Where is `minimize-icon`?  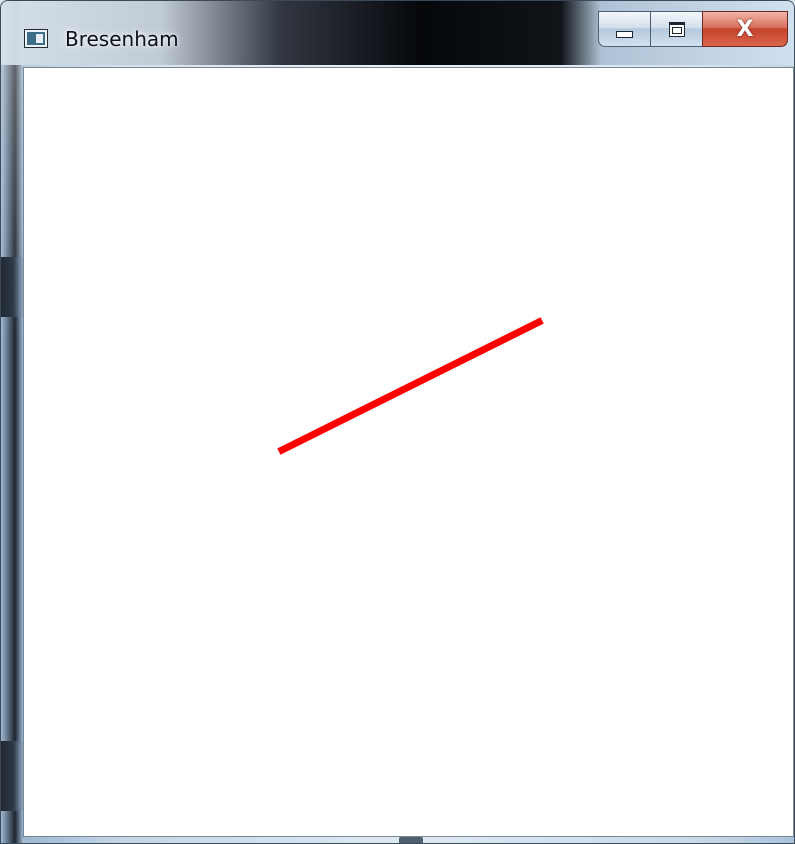
minimize-icon is located at coordinates (624, 34).